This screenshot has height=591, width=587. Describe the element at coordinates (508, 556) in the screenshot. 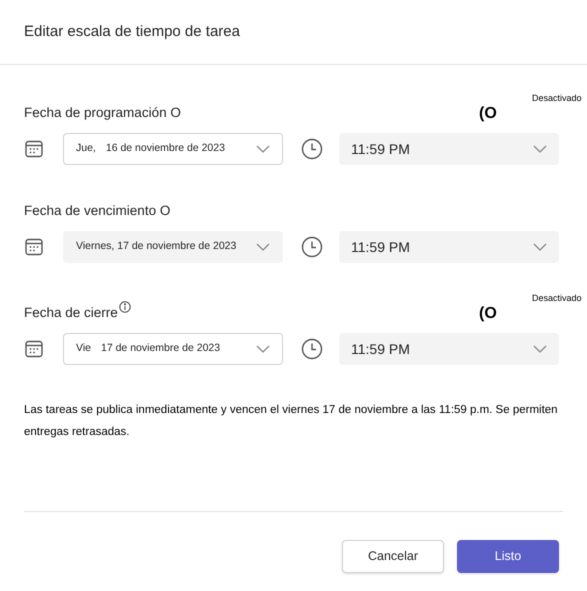

I see `done-button: Listo` at that location.